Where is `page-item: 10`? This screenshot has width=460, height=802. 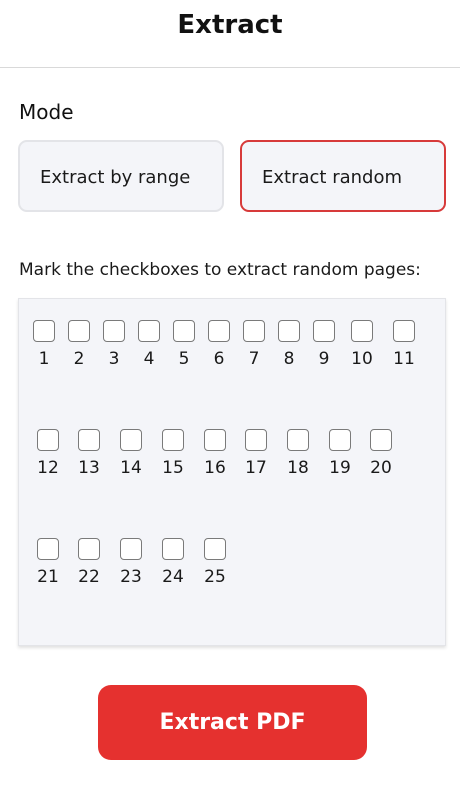
page-item: 10 is located at coordinates (364, 346).